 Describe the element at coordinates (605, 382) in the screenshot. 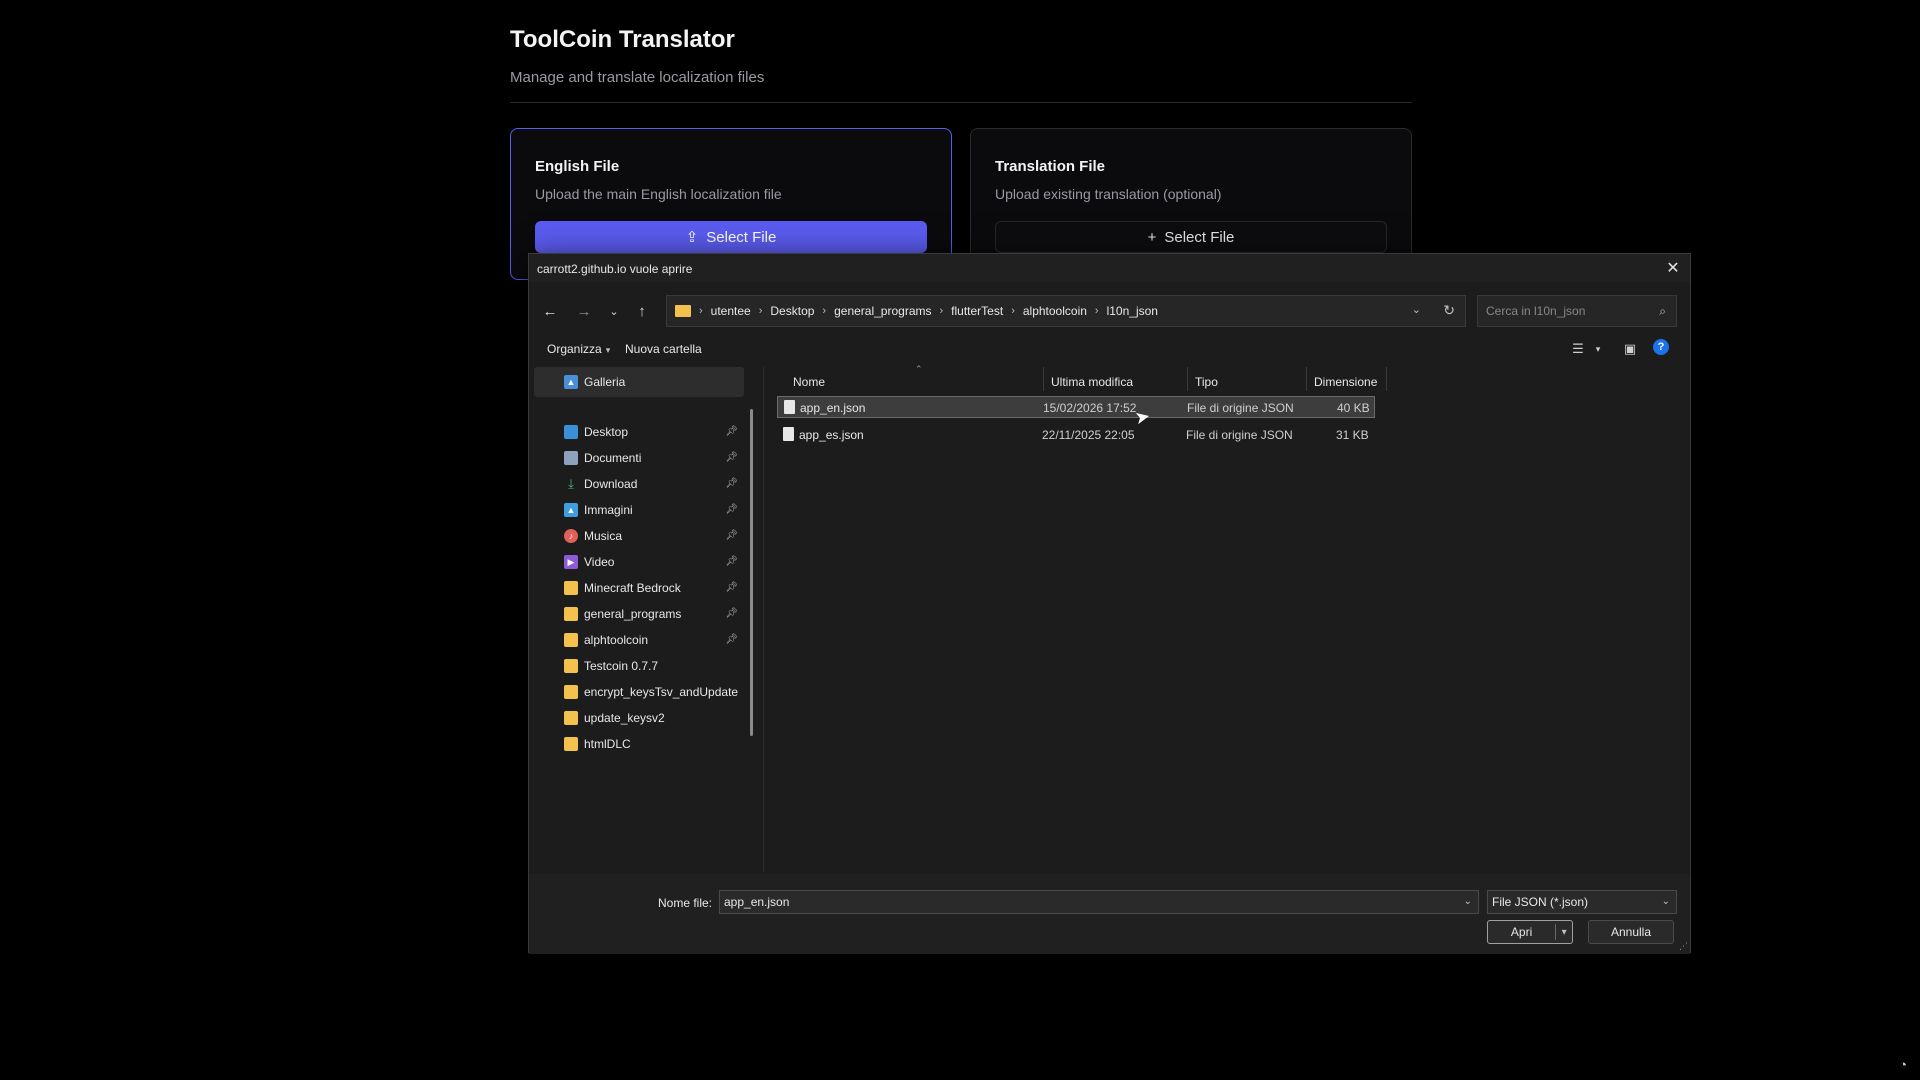

I see `sidebar-item-label: Galleria` at that location.